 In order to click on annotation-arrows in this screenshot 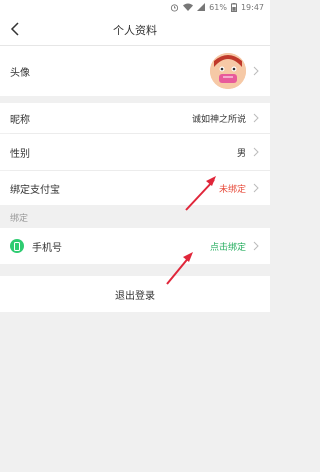, I will do `click(191, 230)`.